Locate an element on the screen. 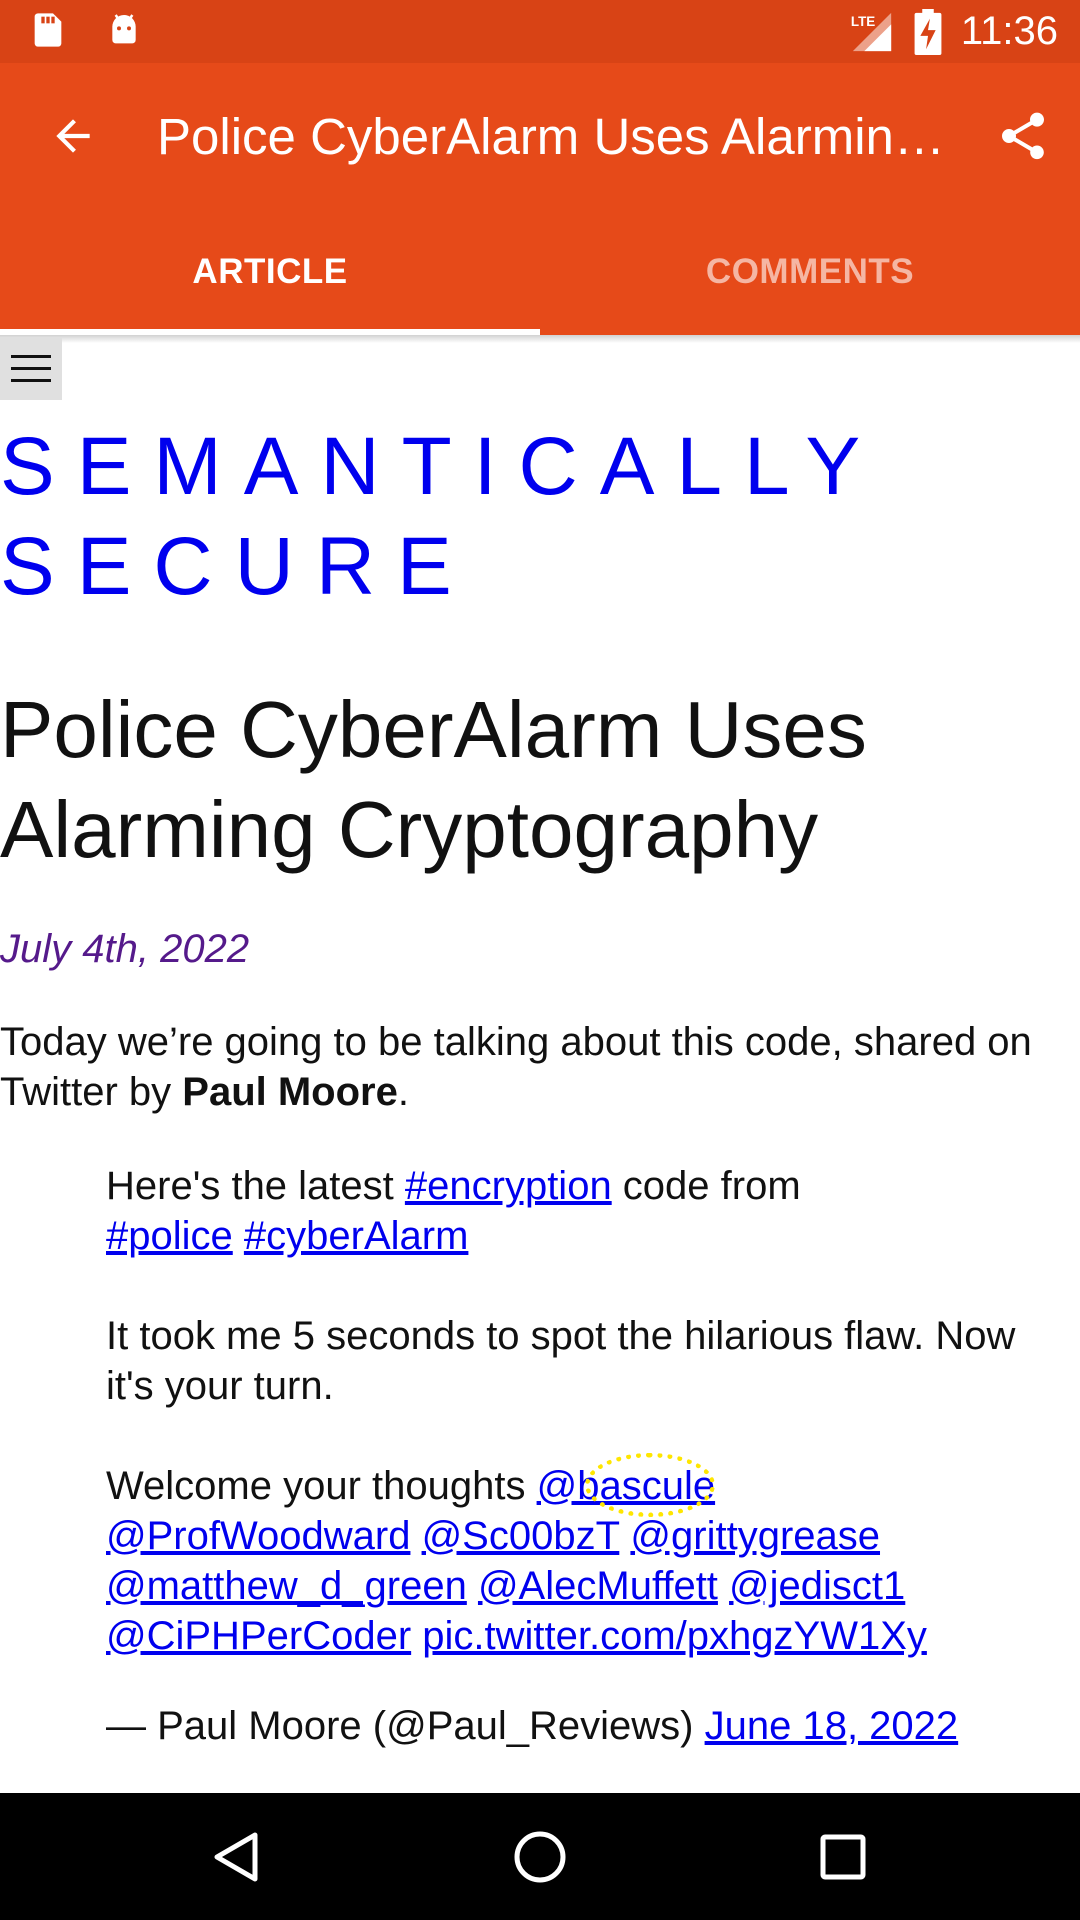 The height and width of the screenshot is (1920, 1080). tweet-author: — Paul Moore (@Paul_Reviews) is located at coordinates (405, 1726).